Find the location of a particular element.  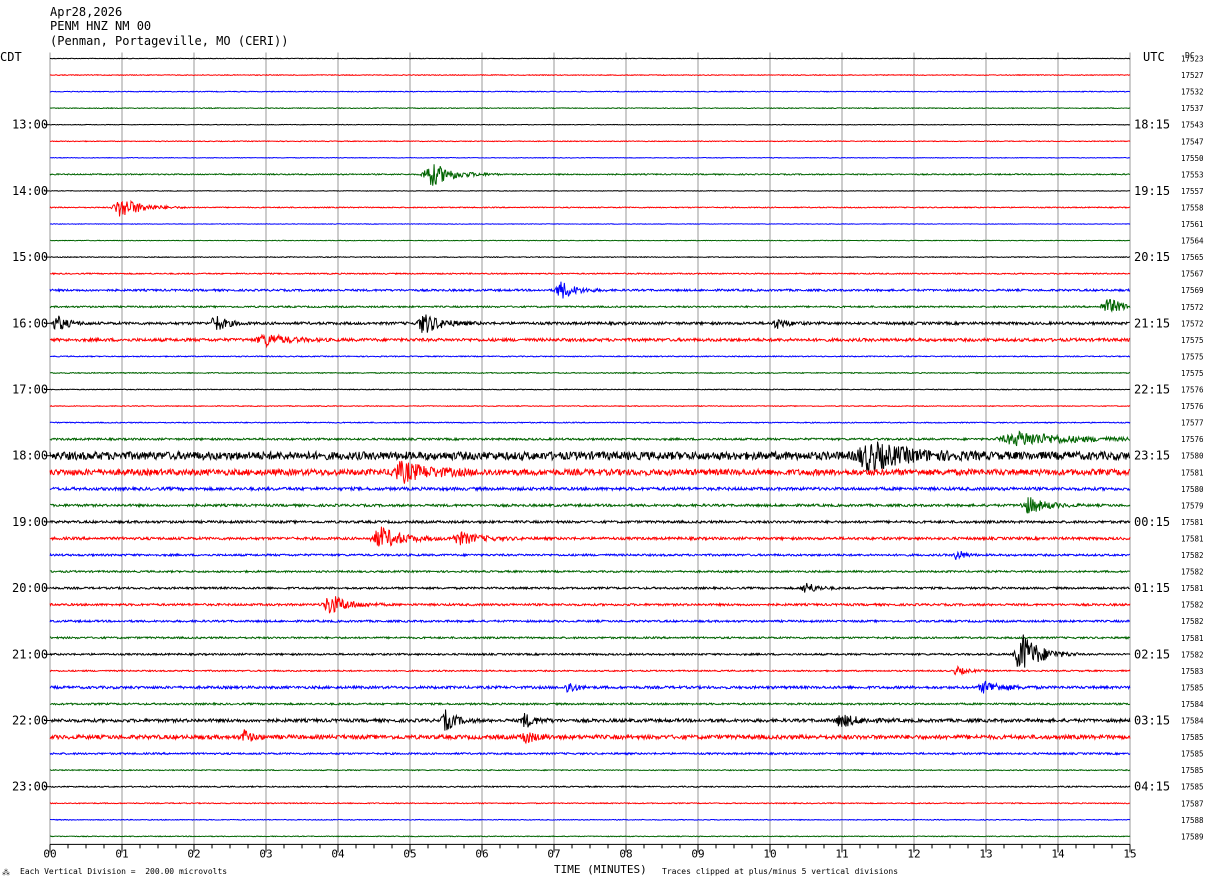

x-tick-label: 00 is located at coordinates (49, 853).